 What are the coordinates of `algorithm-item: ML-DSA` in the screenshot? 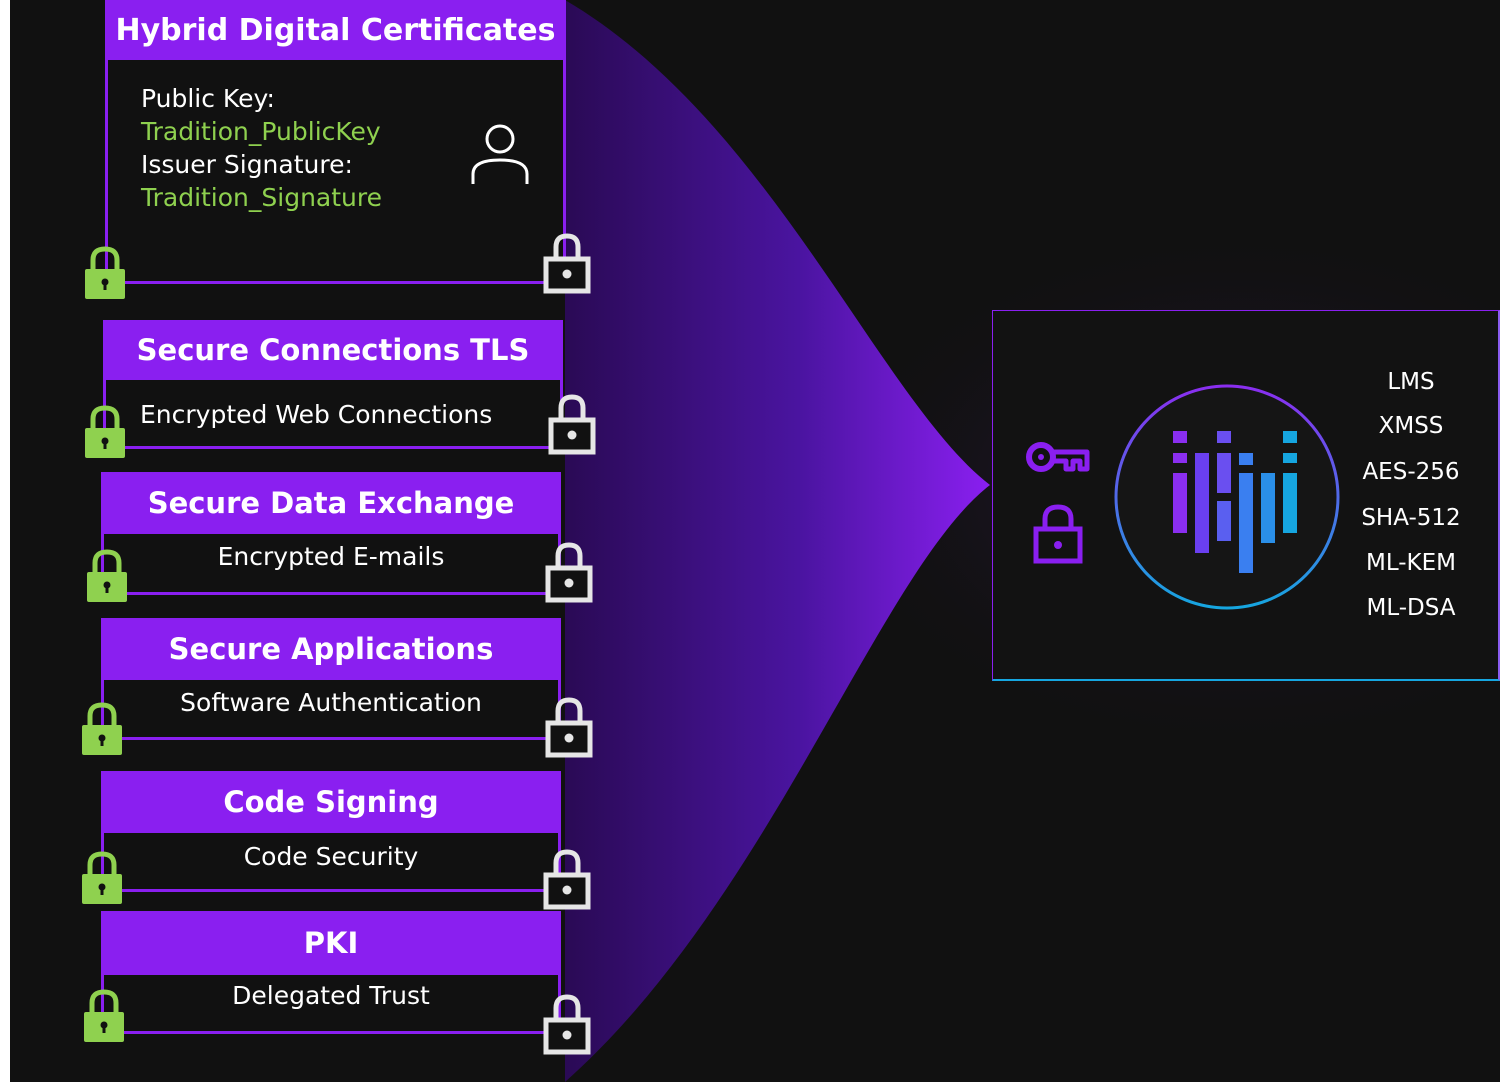 It's located at (1411, 608).